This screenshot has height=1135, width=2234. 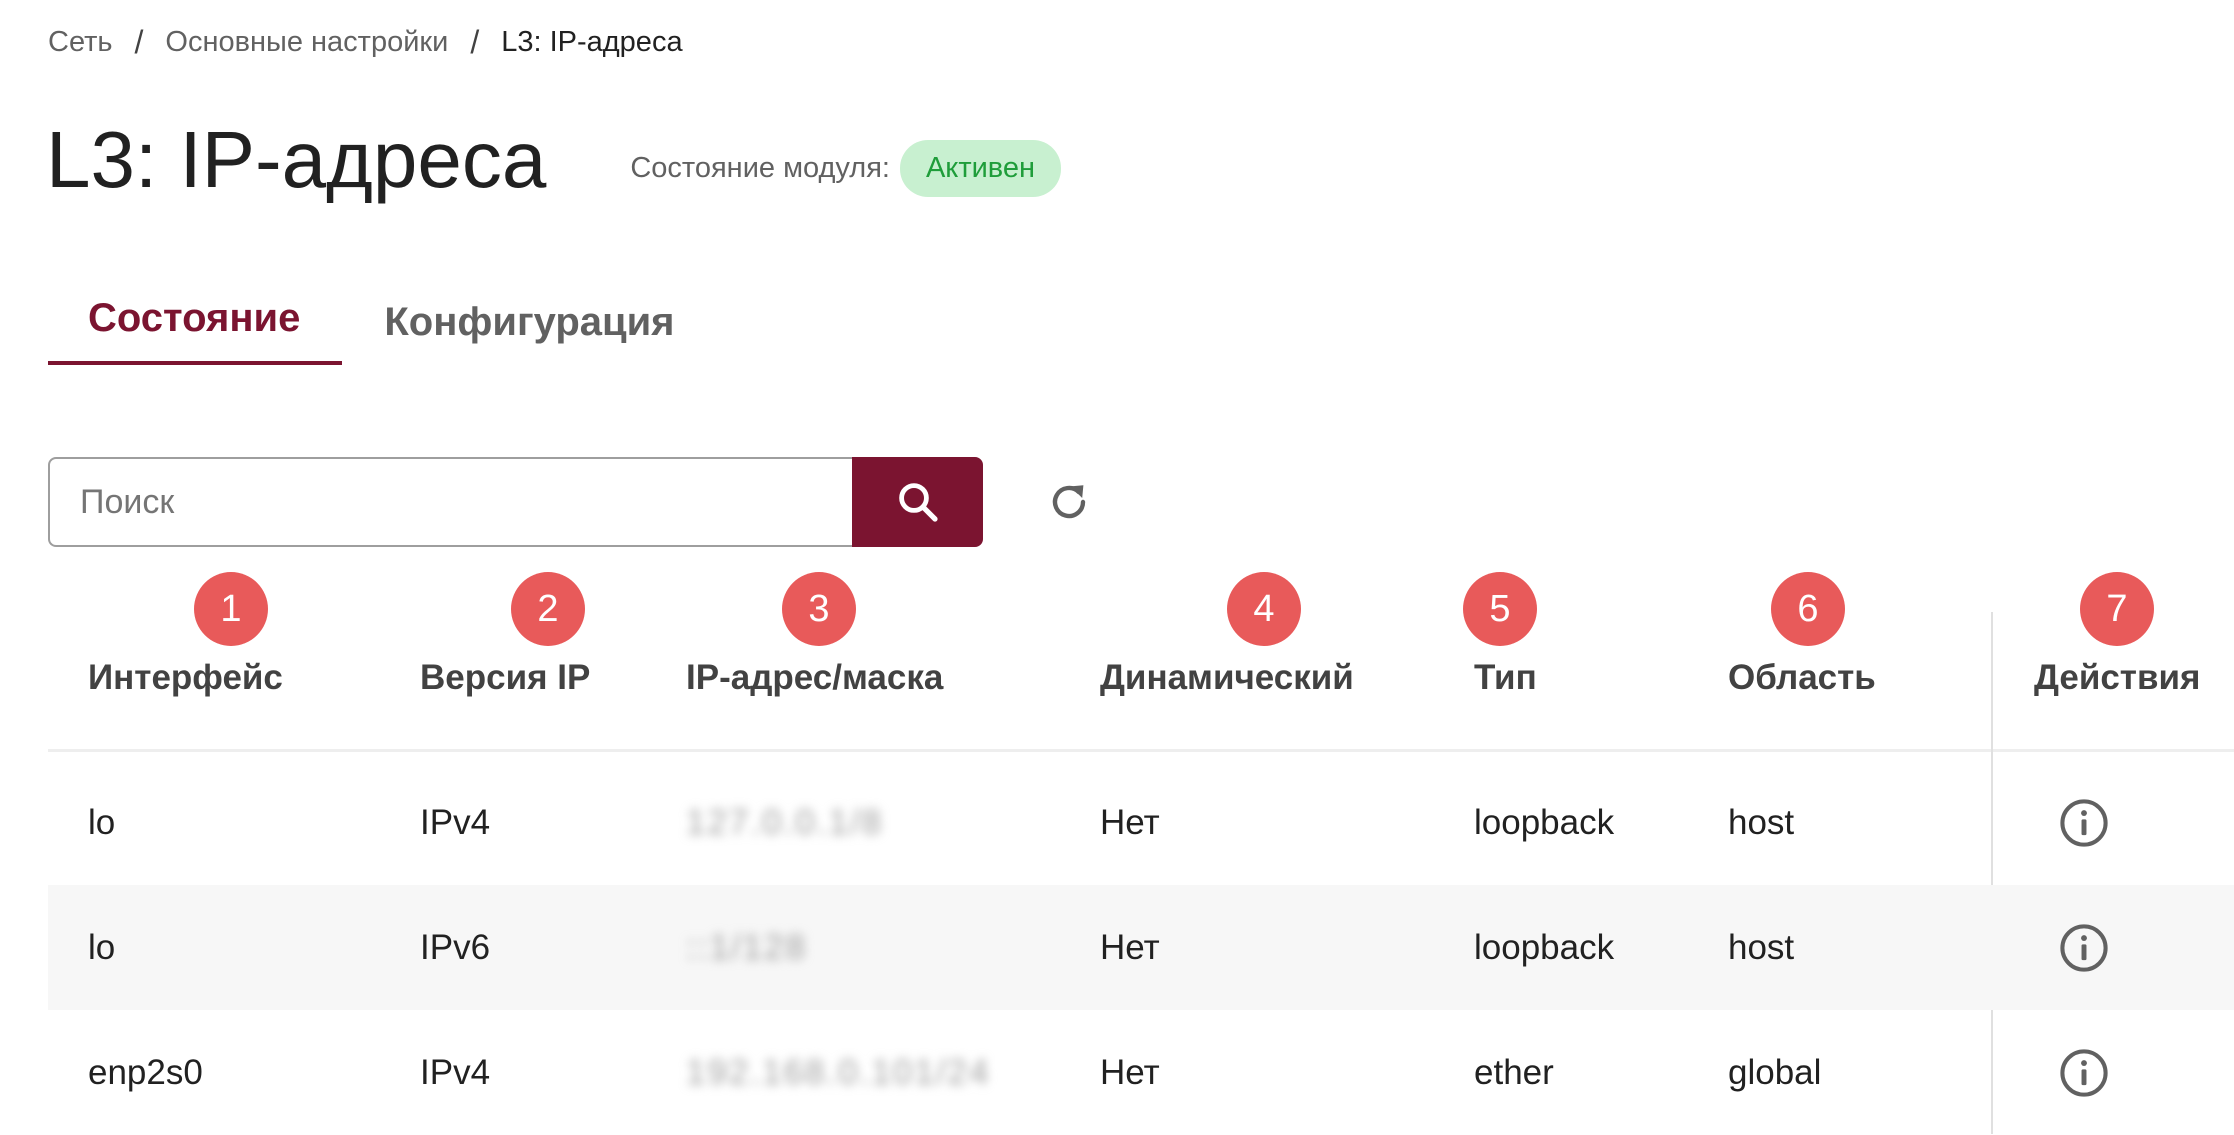 I want to click on column-label: Версия IP, so click(x=505, y=677).